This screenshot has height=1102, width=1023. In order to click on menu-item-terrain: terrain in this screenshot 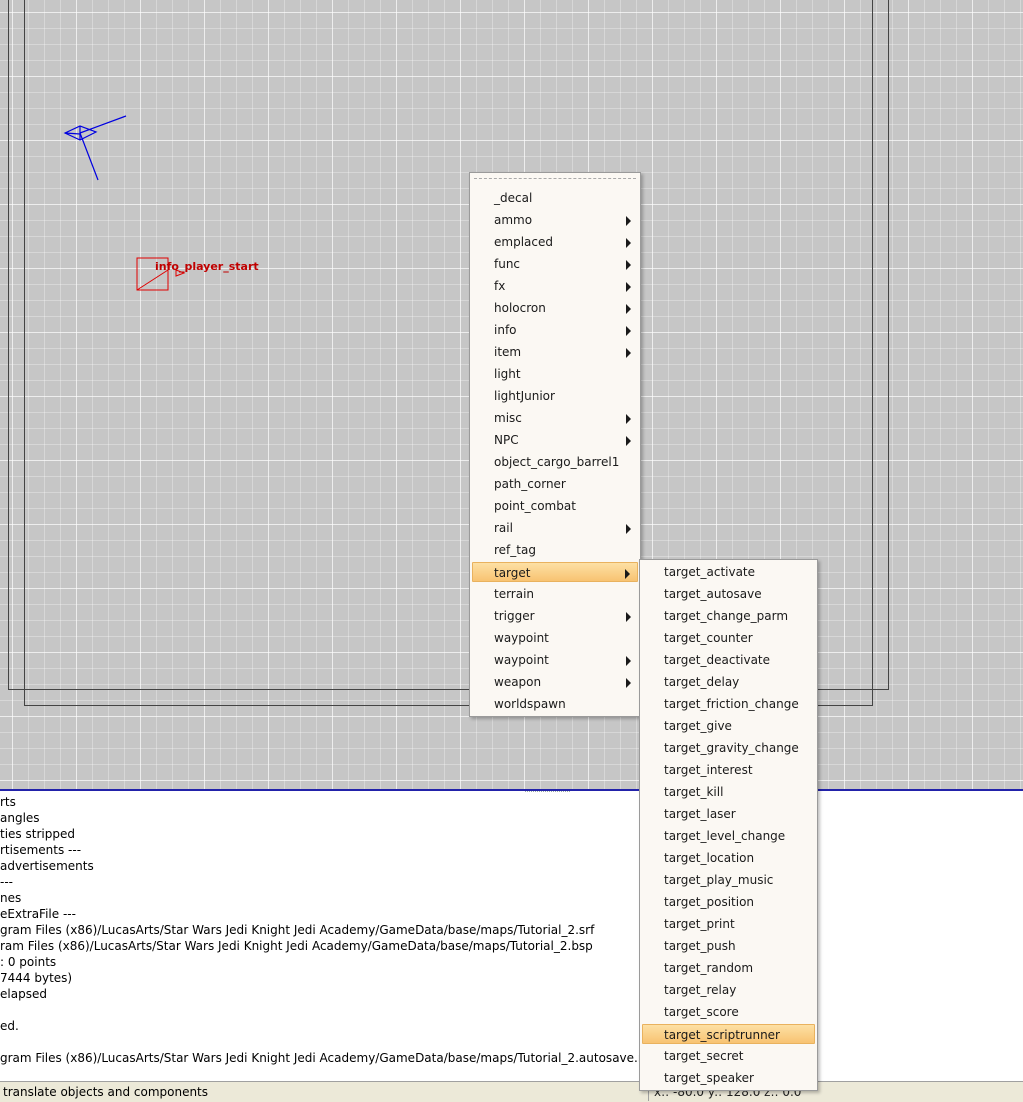, I will do `click(555, 594)`.